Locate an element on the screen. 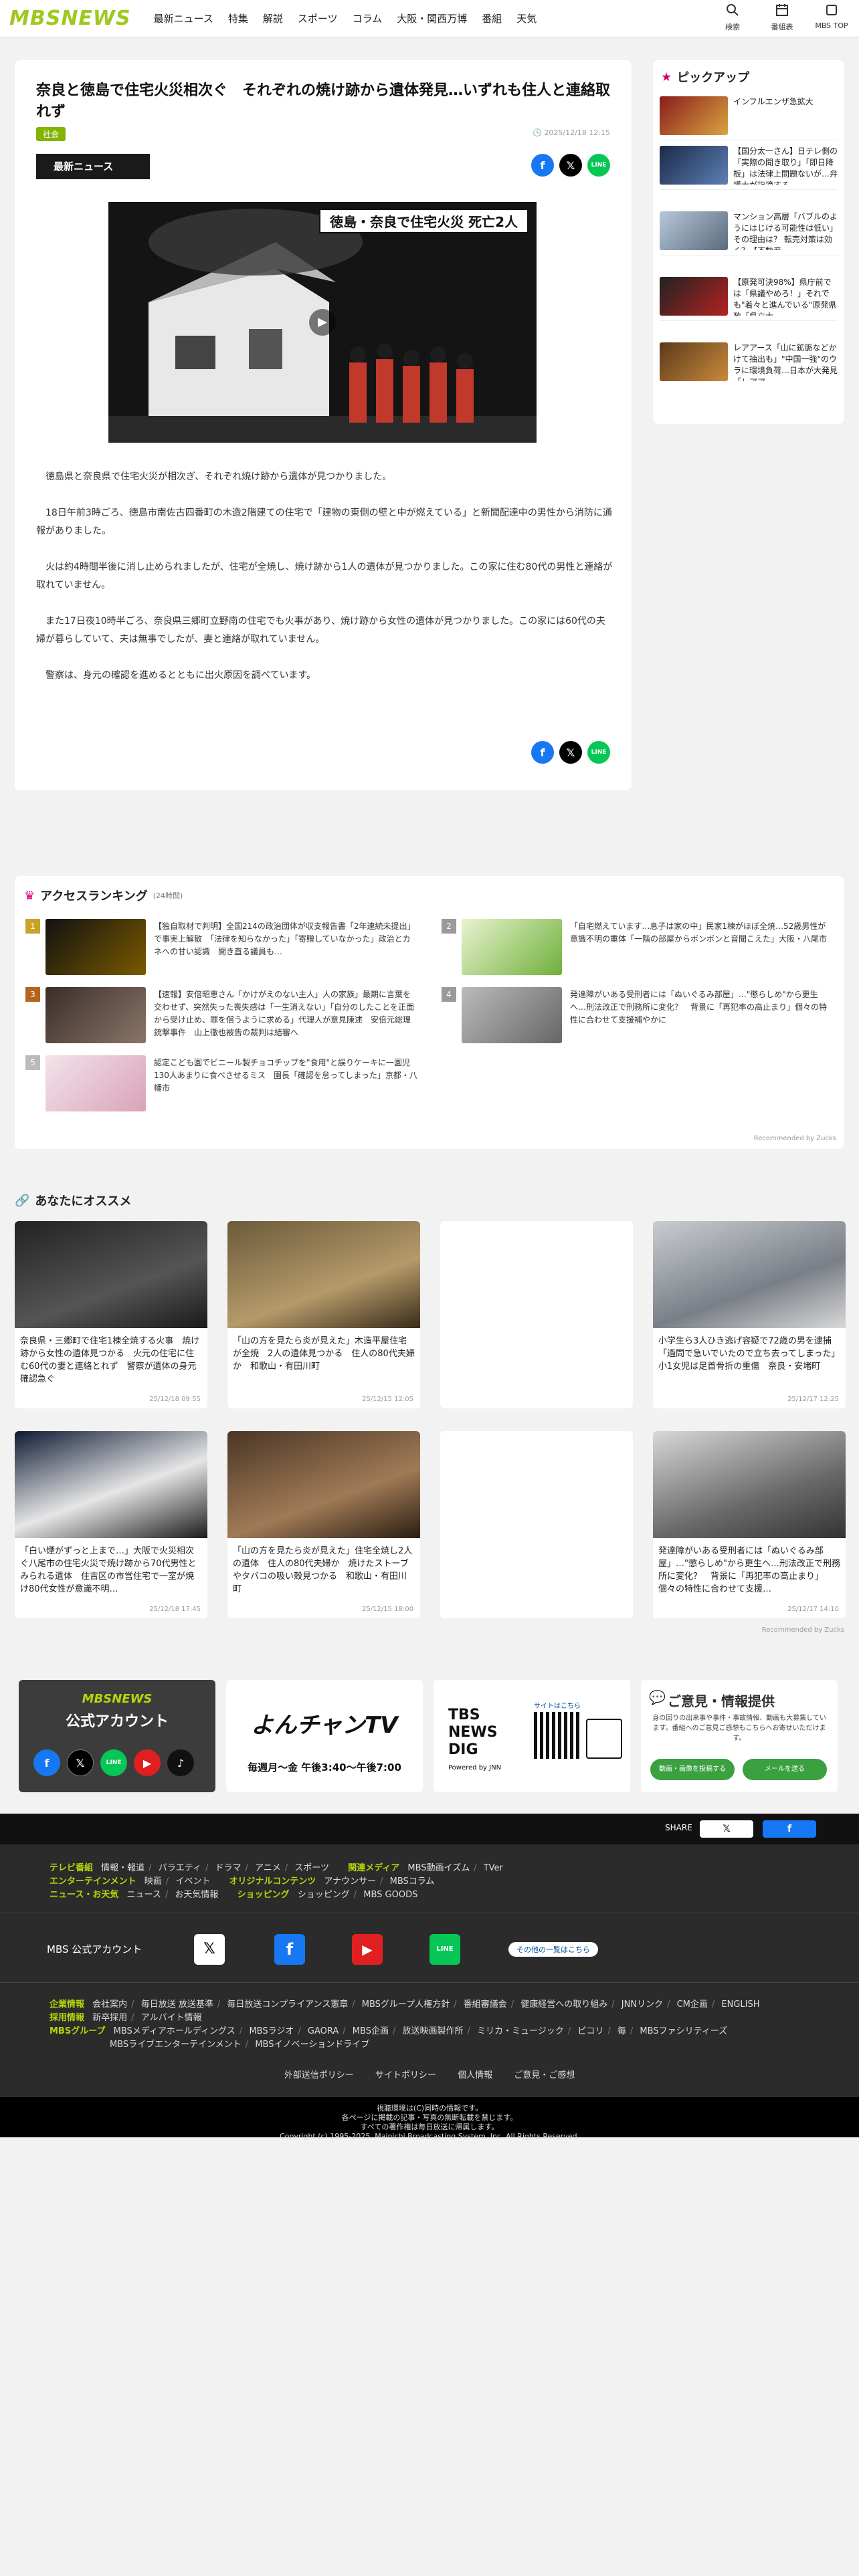 The height and width of the screenshot is (2576, 859). footer-link: 個人情報 is located at coordinates (475, 2075).